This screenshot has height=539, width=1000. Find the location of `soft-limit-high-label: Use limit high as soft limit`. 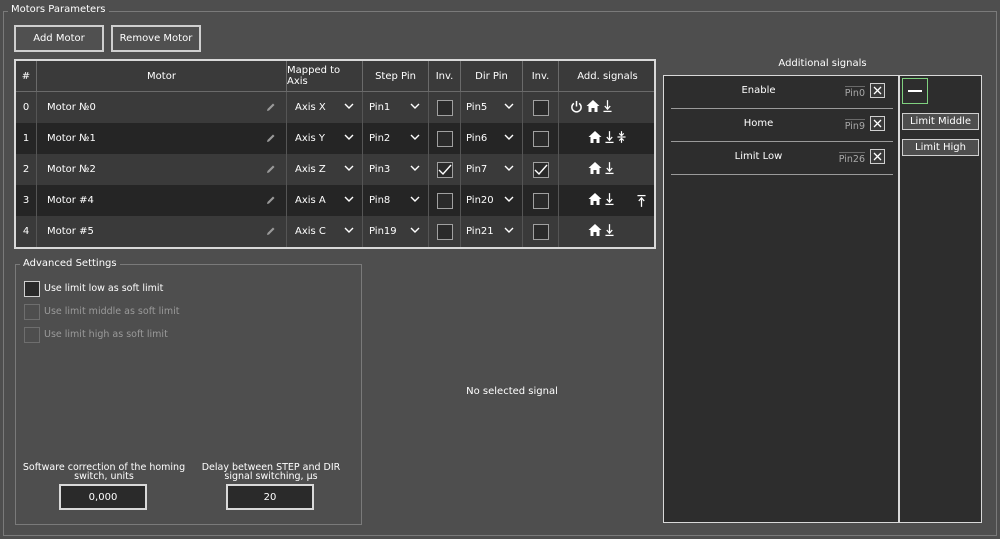

soft-limit-high-label: Use limit high as soft limit is located at coordinates (106, 334).